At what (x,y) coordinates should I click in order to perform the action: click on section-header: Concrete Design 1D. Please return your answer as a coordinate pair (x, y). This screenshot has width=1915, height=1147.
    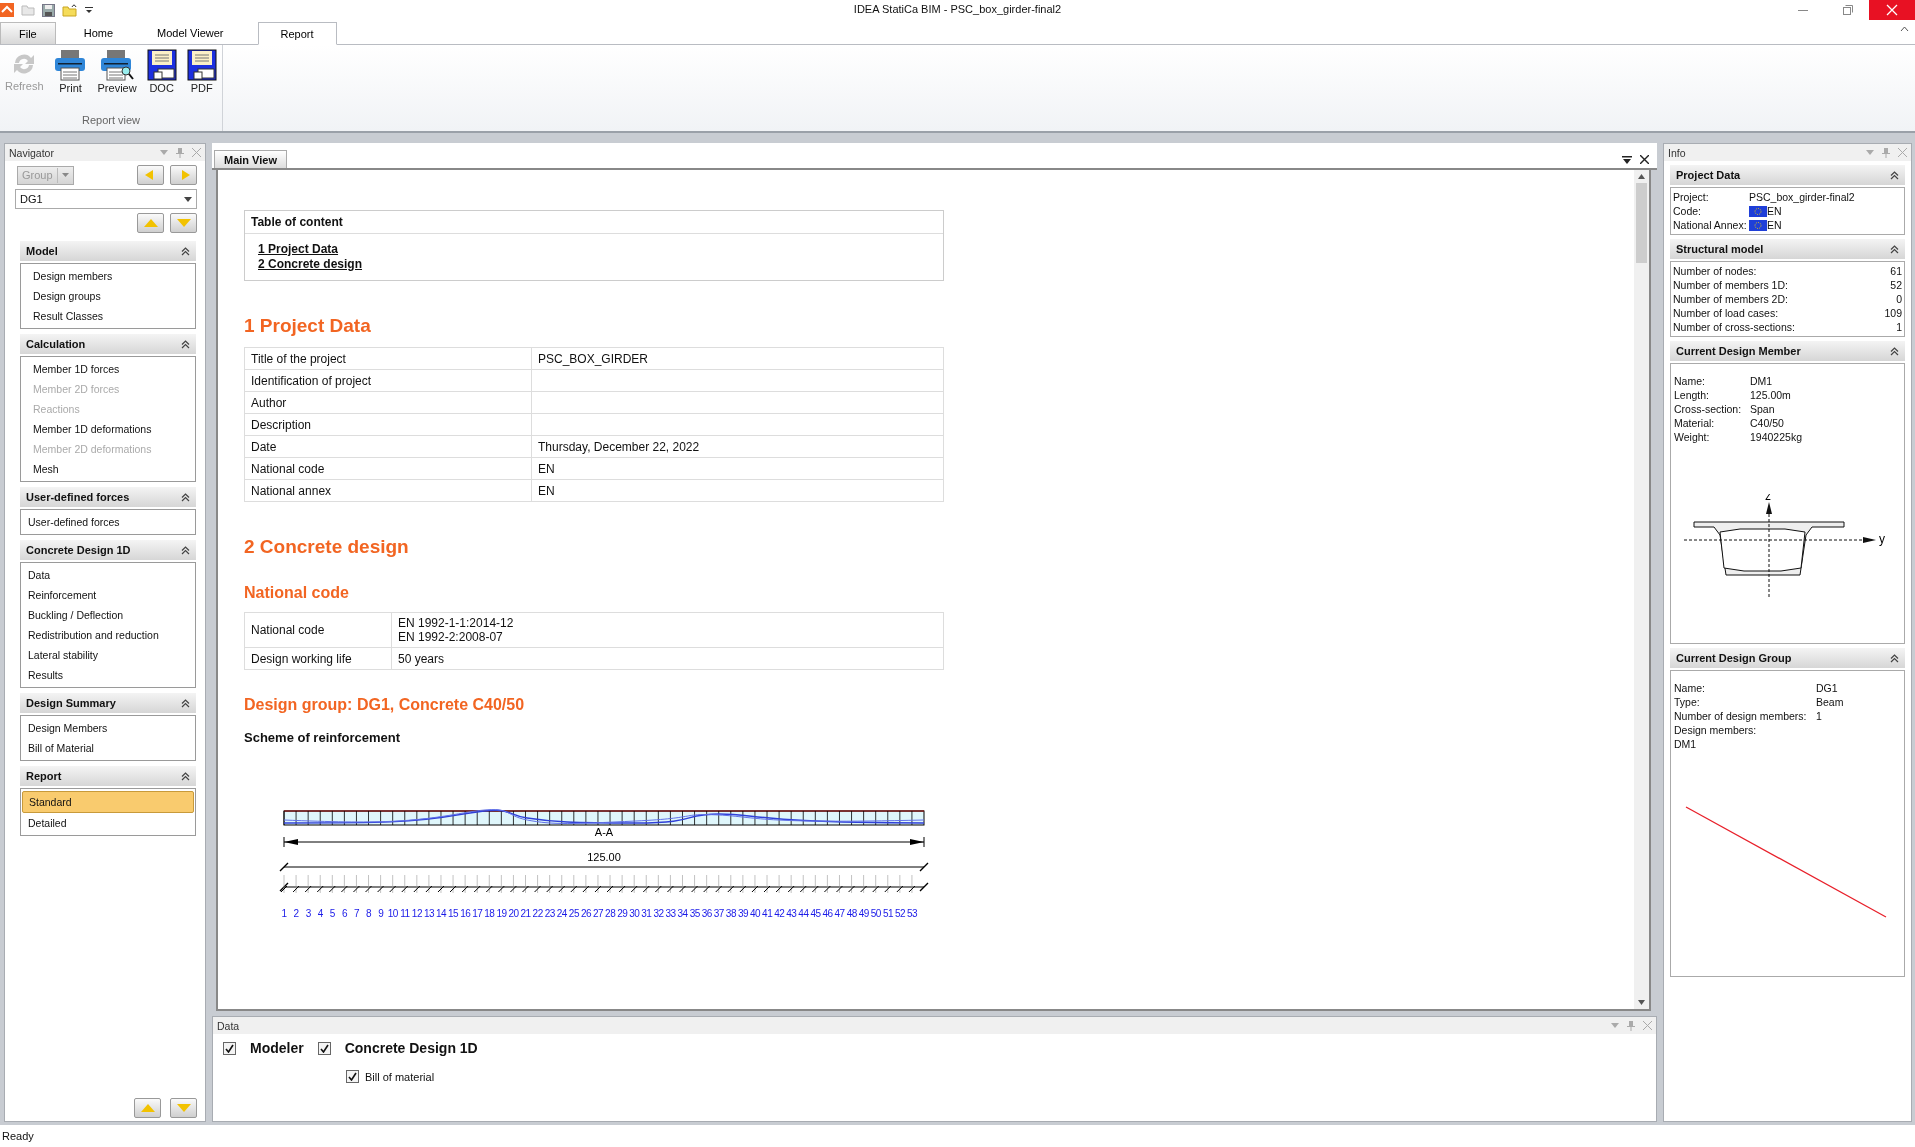
    Looking at the image, I should click on (108, 550).